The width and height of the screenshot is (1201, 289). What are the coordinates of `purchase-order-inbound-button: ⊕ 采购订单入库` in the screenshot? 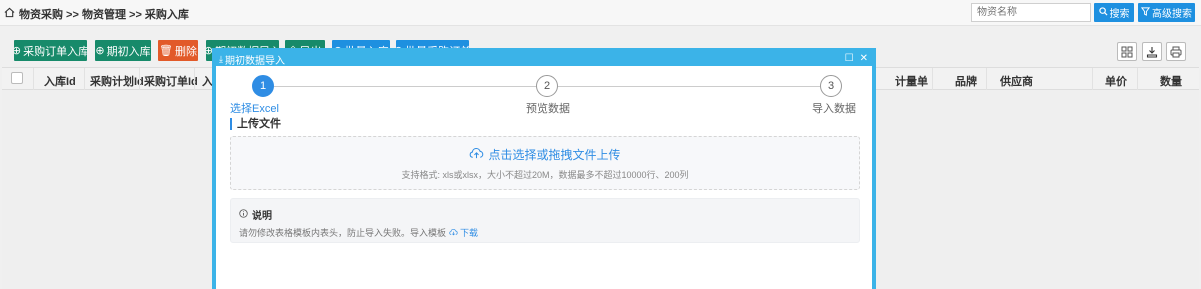 It's located at (50, 50).